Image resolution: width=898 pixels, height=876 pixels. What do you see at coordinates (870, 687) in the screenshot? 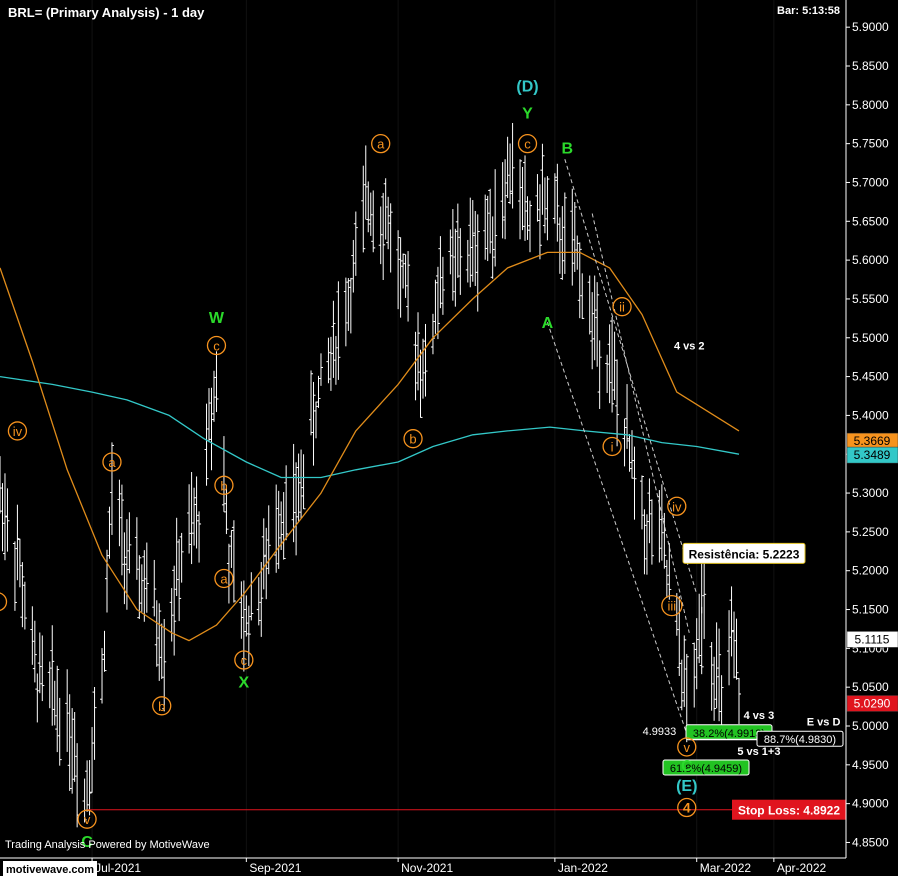
I see `price-tick-label: 5.0500` at bounding box center [870, 687].